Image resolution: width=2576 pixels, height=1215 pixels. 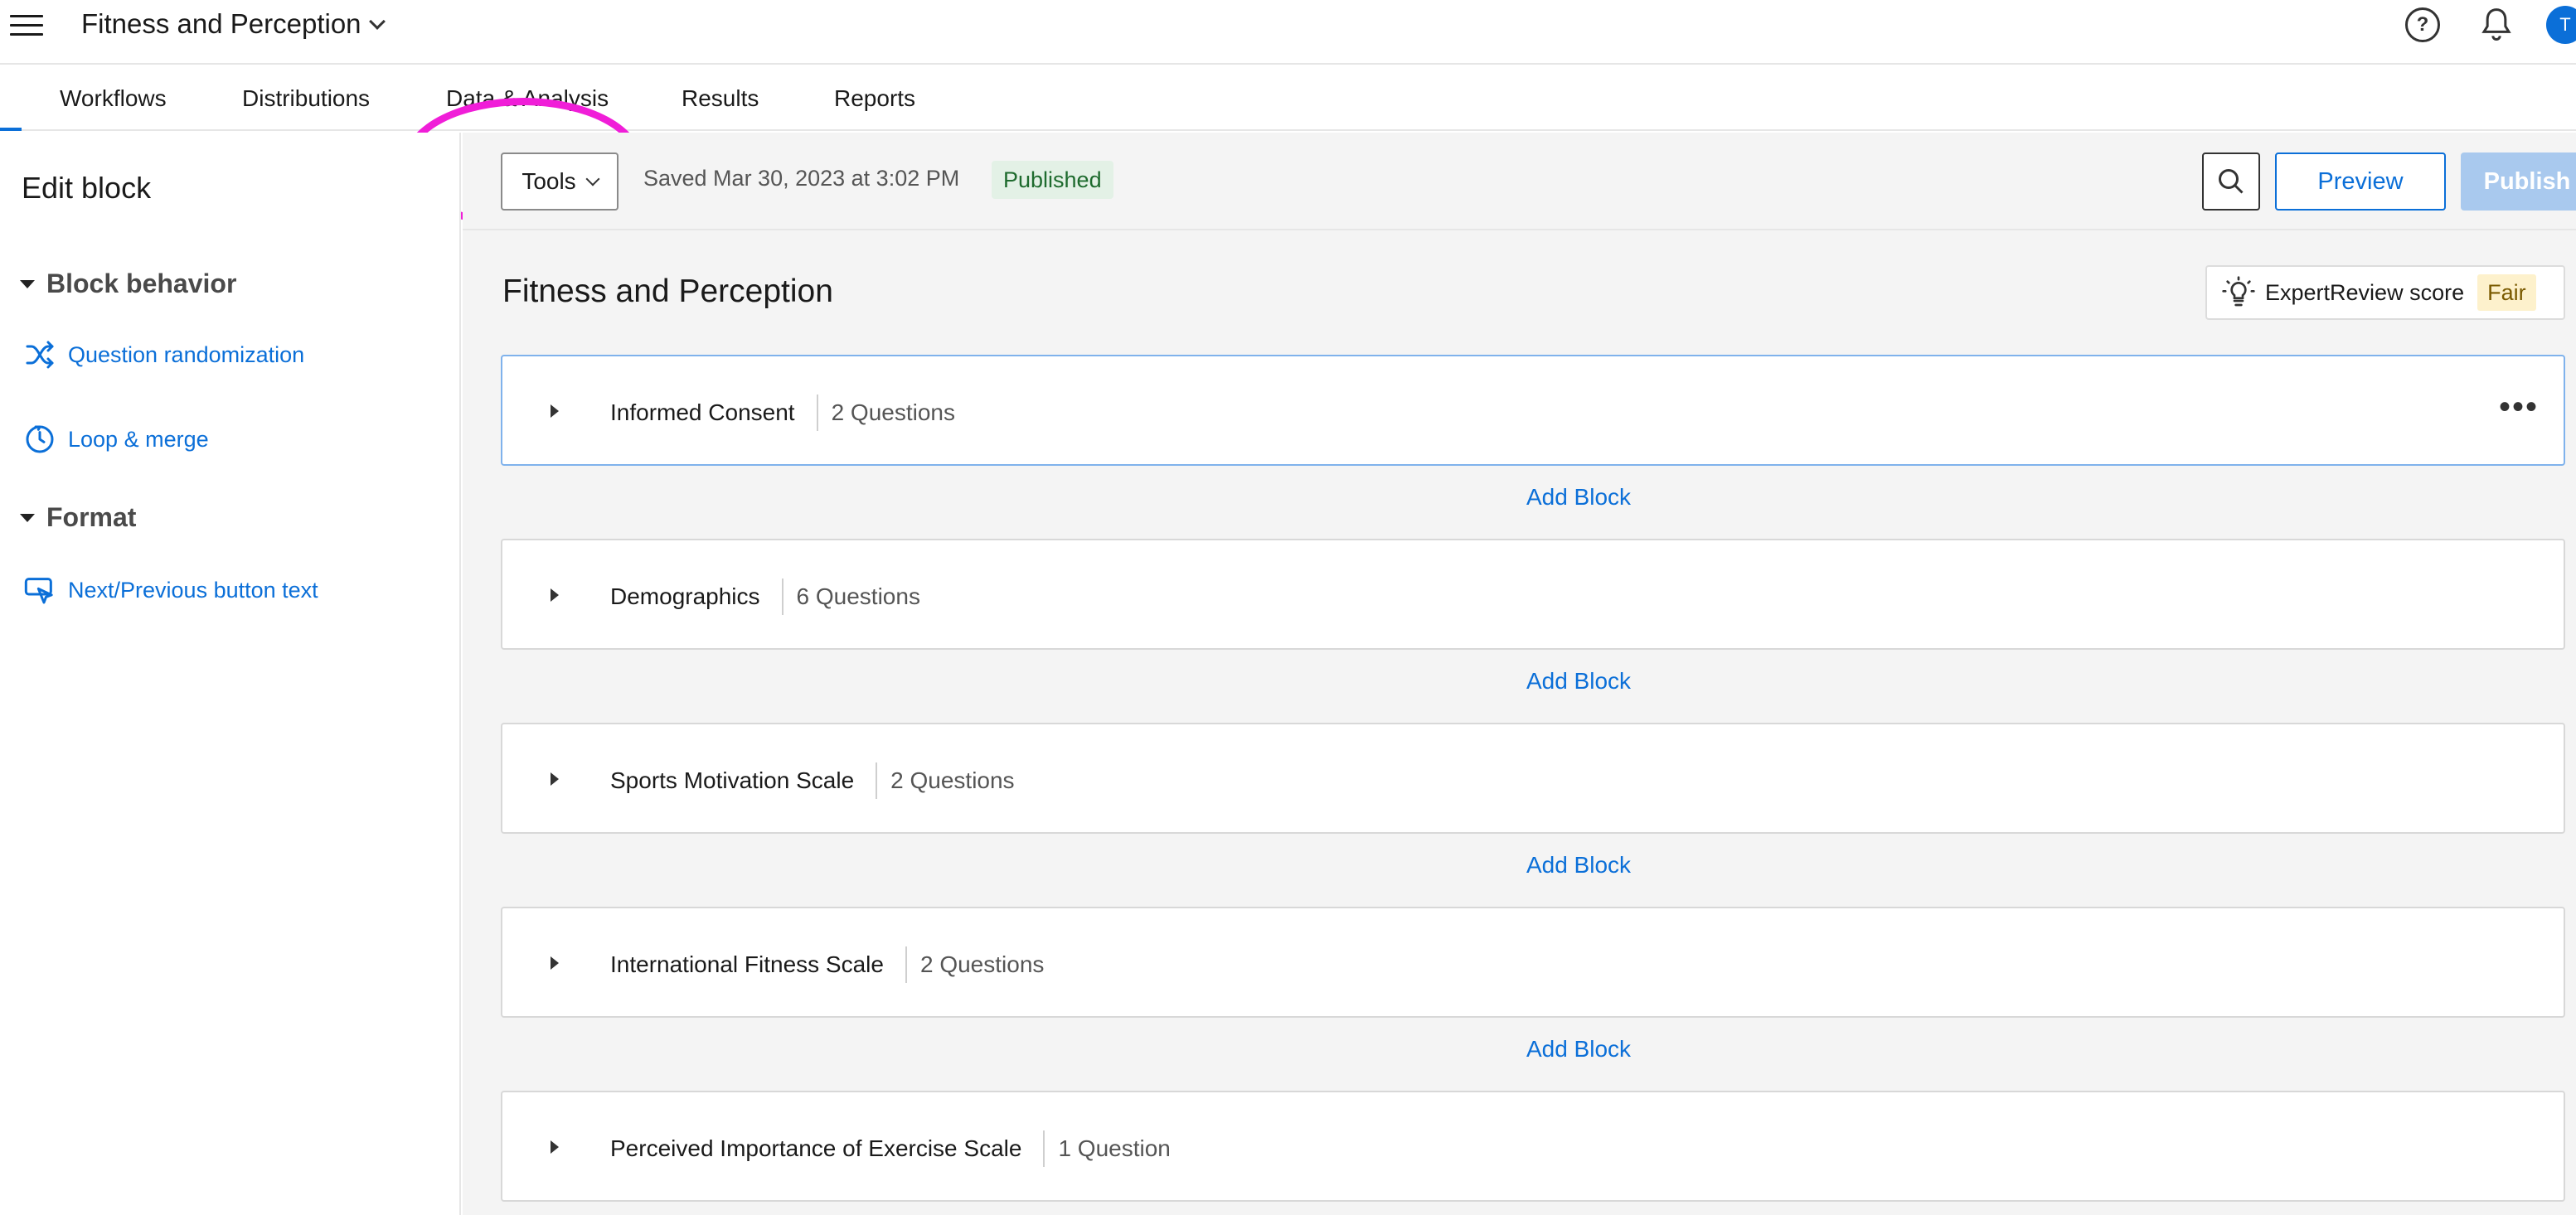 I want to click on top-icons: ? T, so click(x=2490, y=25).